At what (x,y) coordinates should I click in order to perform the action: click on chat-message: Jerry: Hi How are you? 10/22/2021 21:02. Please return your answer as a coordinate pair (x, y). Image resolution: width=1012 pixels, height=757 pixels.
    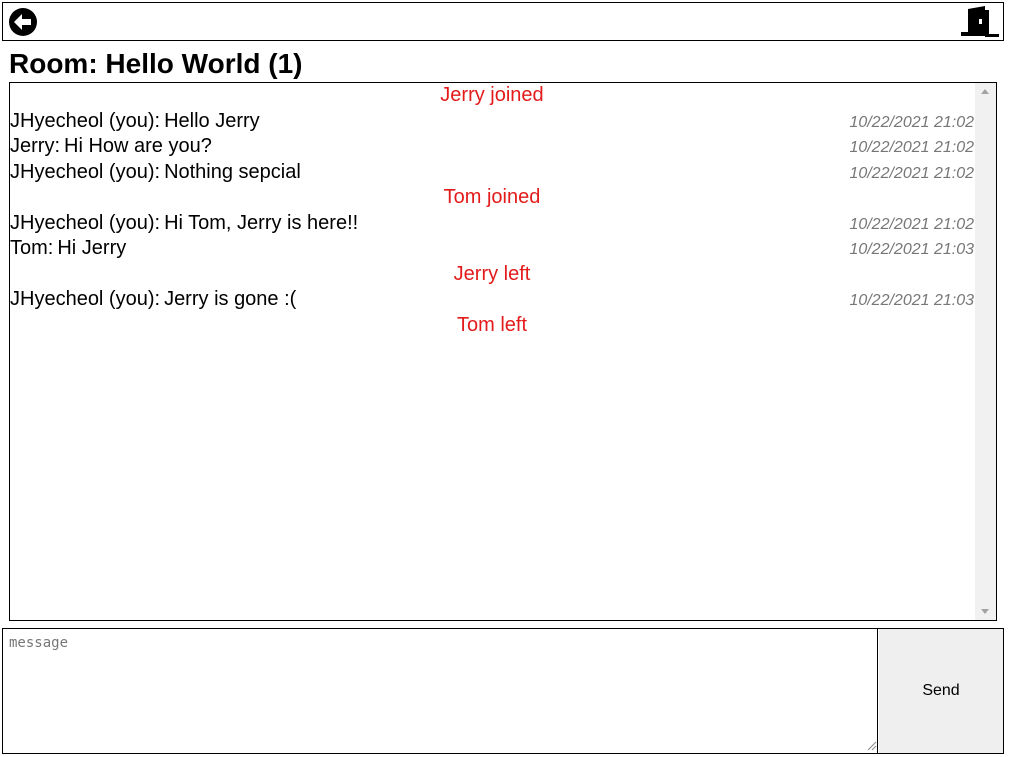
    Looking at the image, I should click on (492, 147).